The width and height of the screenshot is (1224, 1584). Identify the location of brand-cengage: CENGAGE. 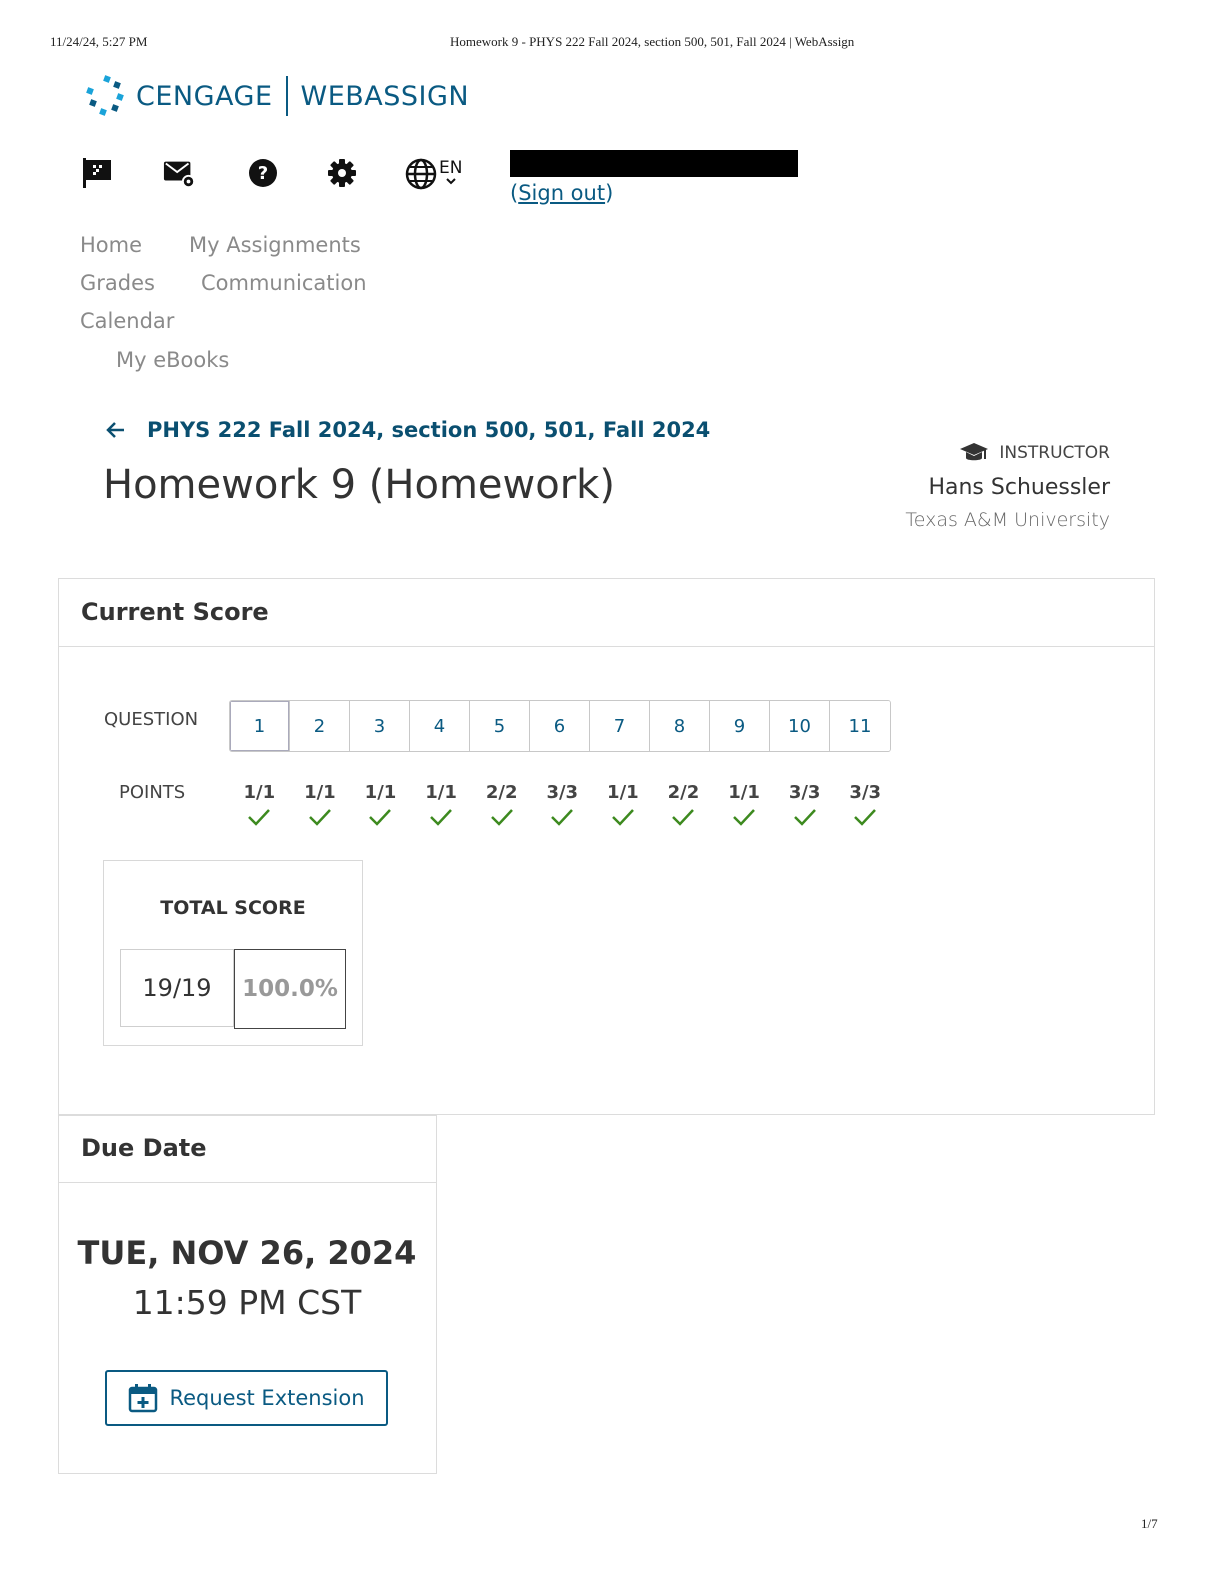
(204, 96).